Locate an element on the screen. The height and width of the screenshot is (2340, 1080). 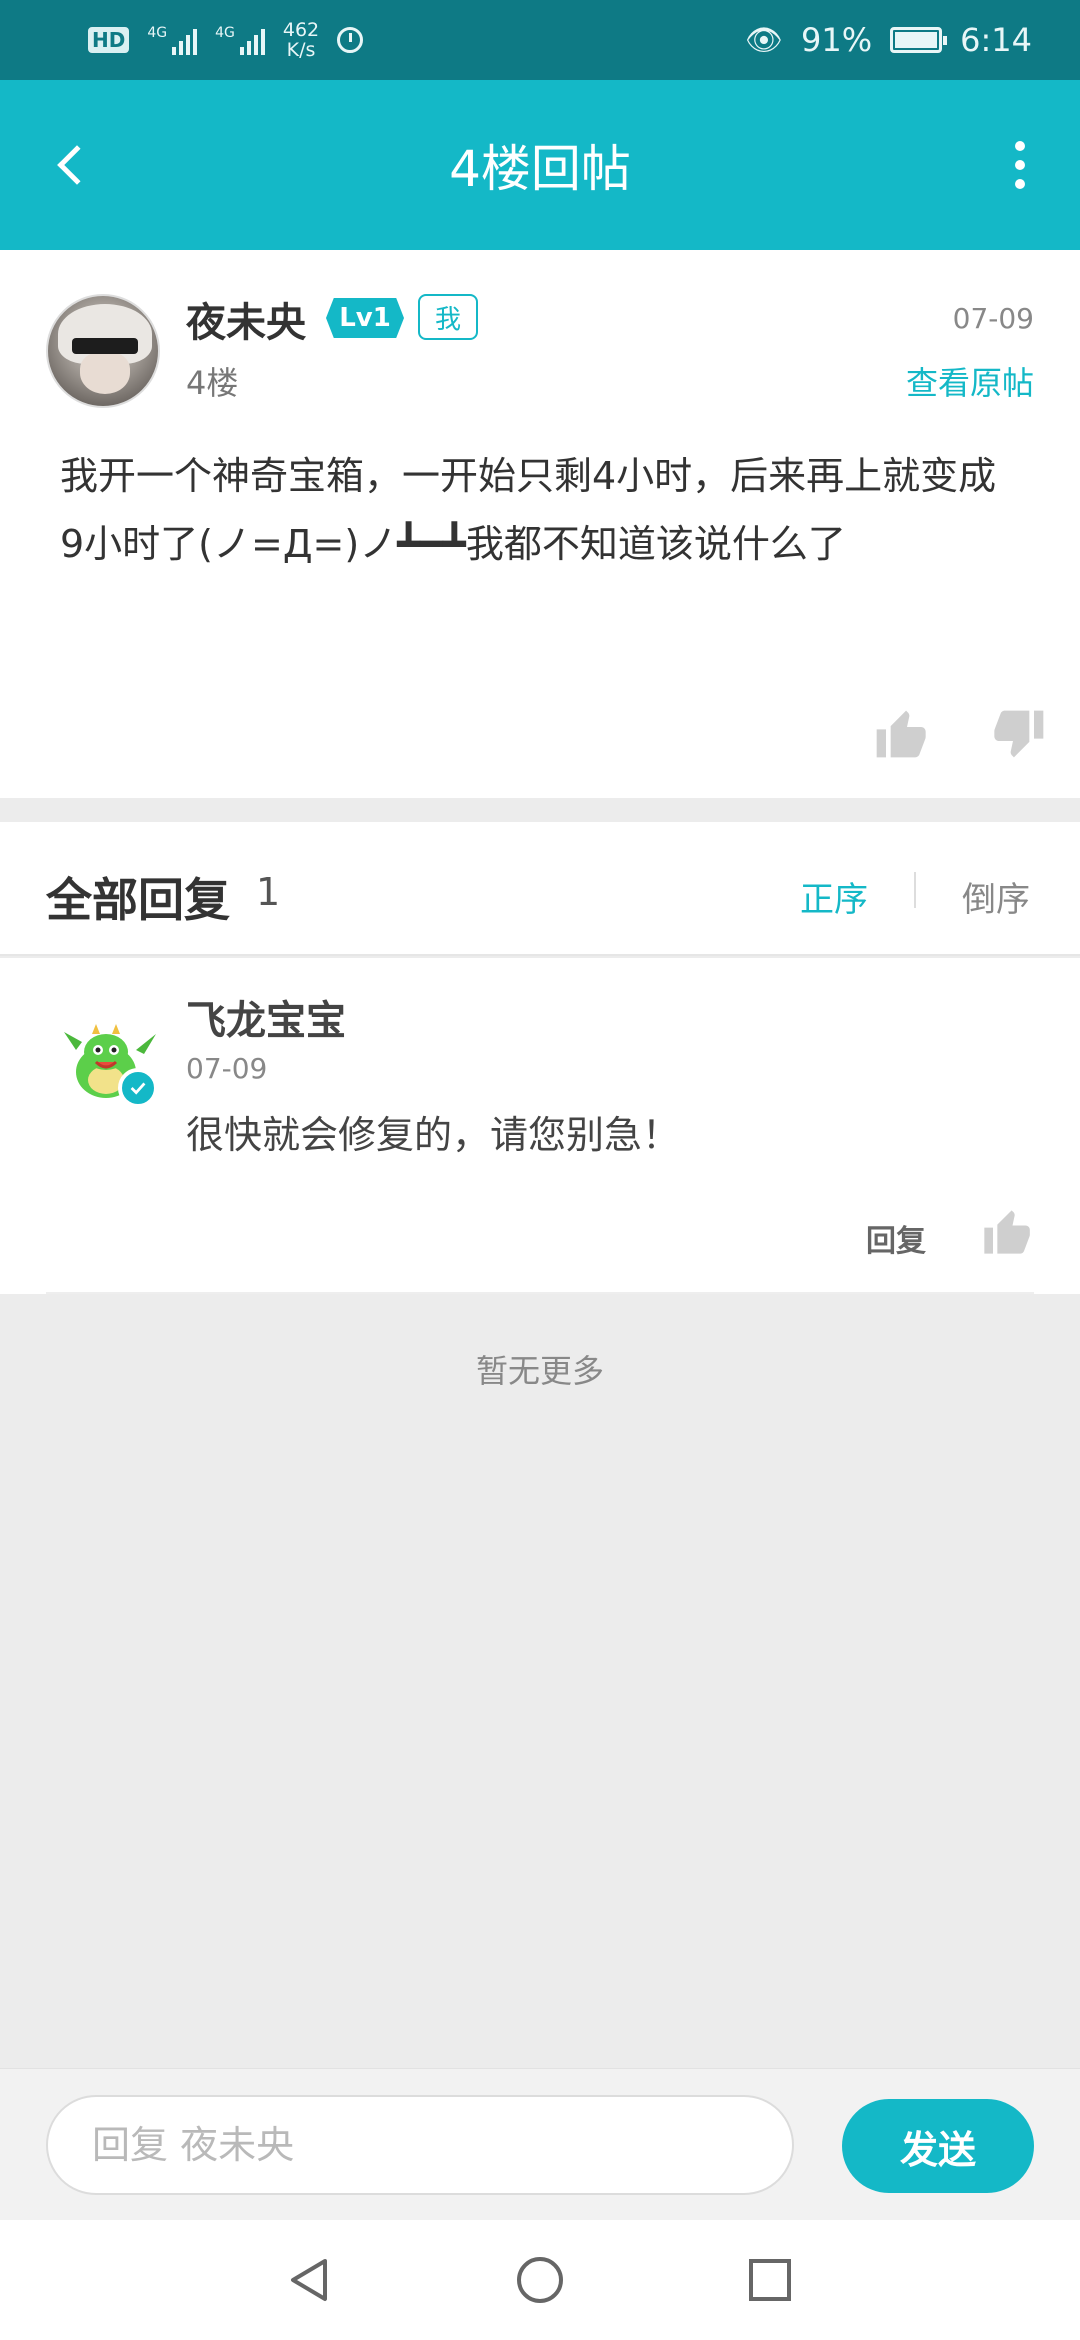
reply-date: 07-09 is located at coordinates (227, 1068).